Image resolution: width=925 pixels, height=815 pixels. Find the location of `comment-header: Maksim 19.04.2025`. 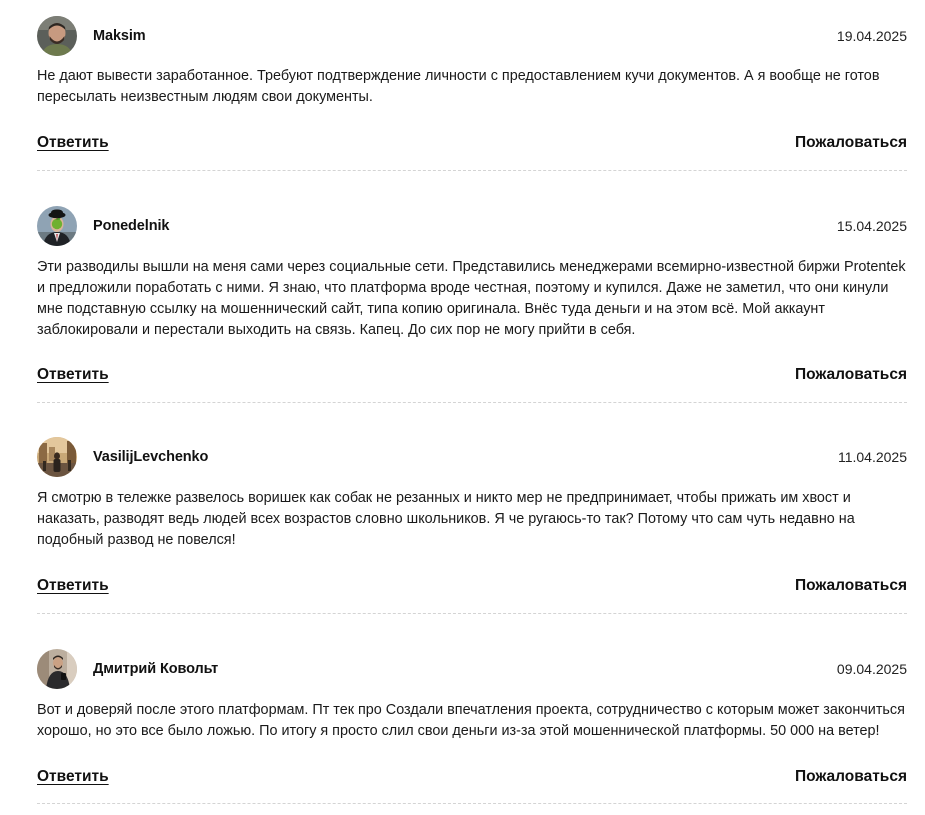

comment-header: Maksim 19.04.2025 is located at coordinates (472, 37).